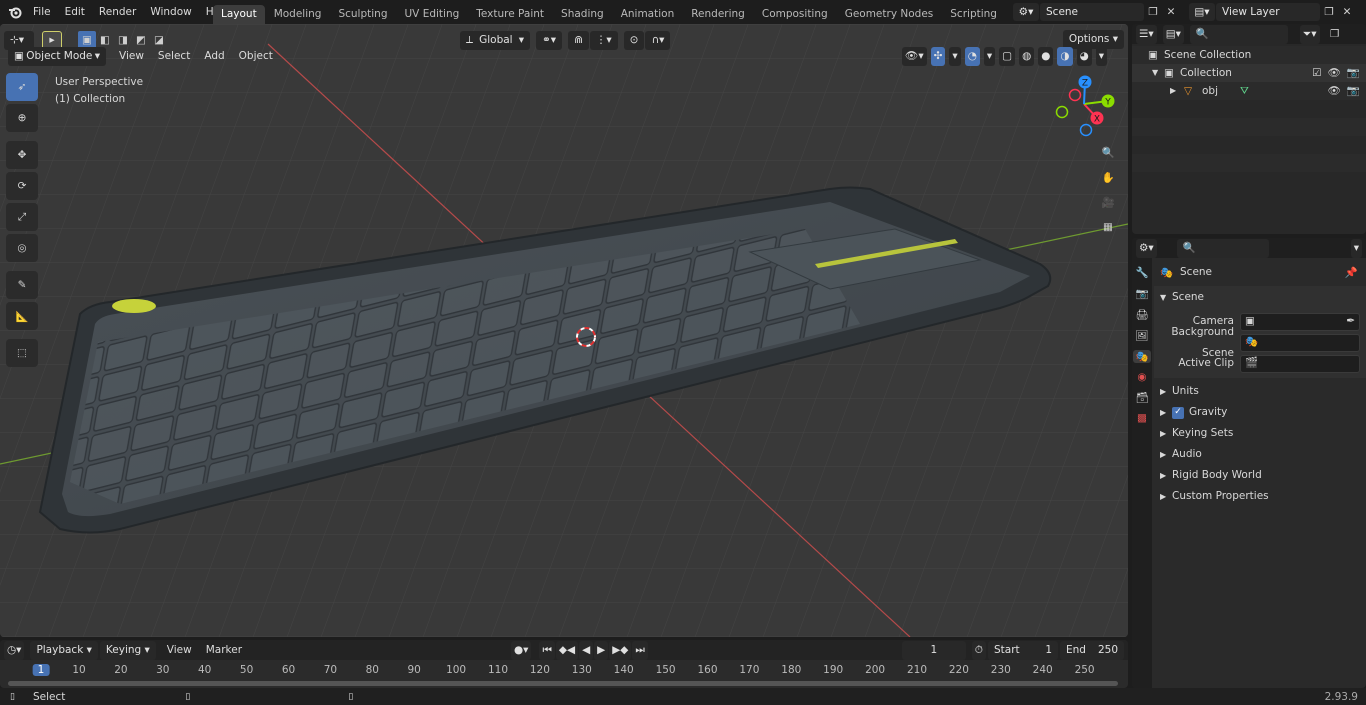 This screenshot has height=705, width=1366. I want to click on filter-icon: ⏷▾, so click(1309, 34).